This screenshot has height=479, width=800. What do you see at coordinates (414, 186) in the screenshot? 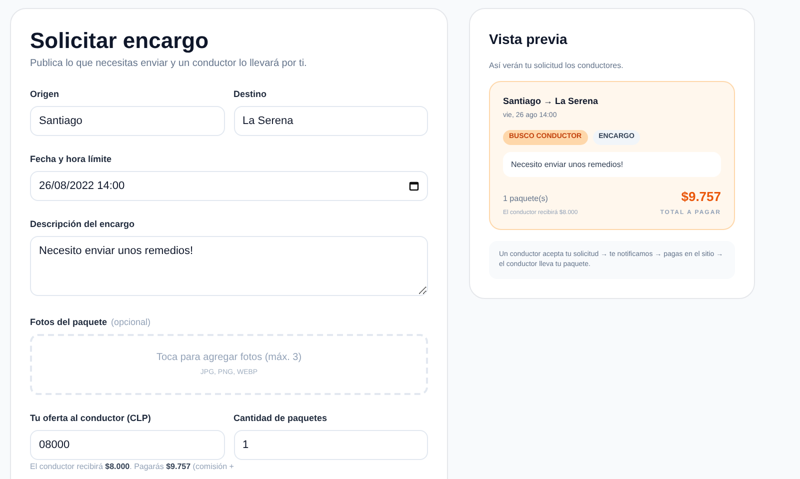
I see `calendar-icon` at bounding box center [414, 186].